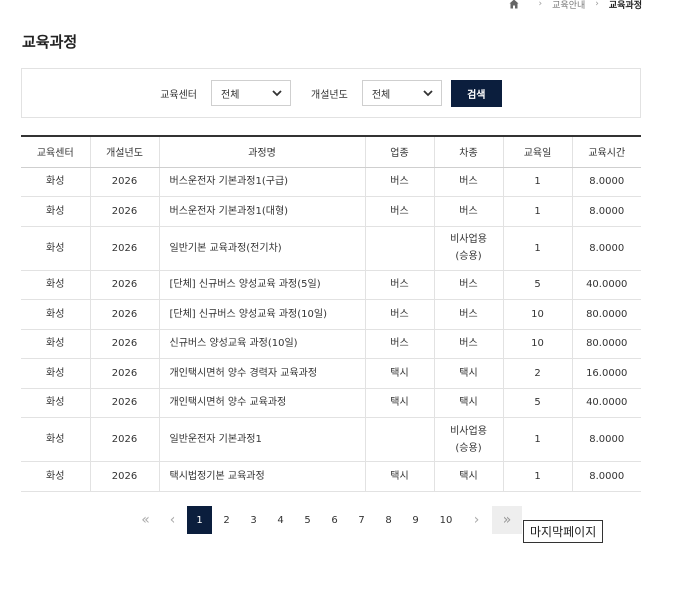 The image size is (694, 595). I want to click on cell-course-name: 버스운전자 기본과정1(구급), so click(261, 182).